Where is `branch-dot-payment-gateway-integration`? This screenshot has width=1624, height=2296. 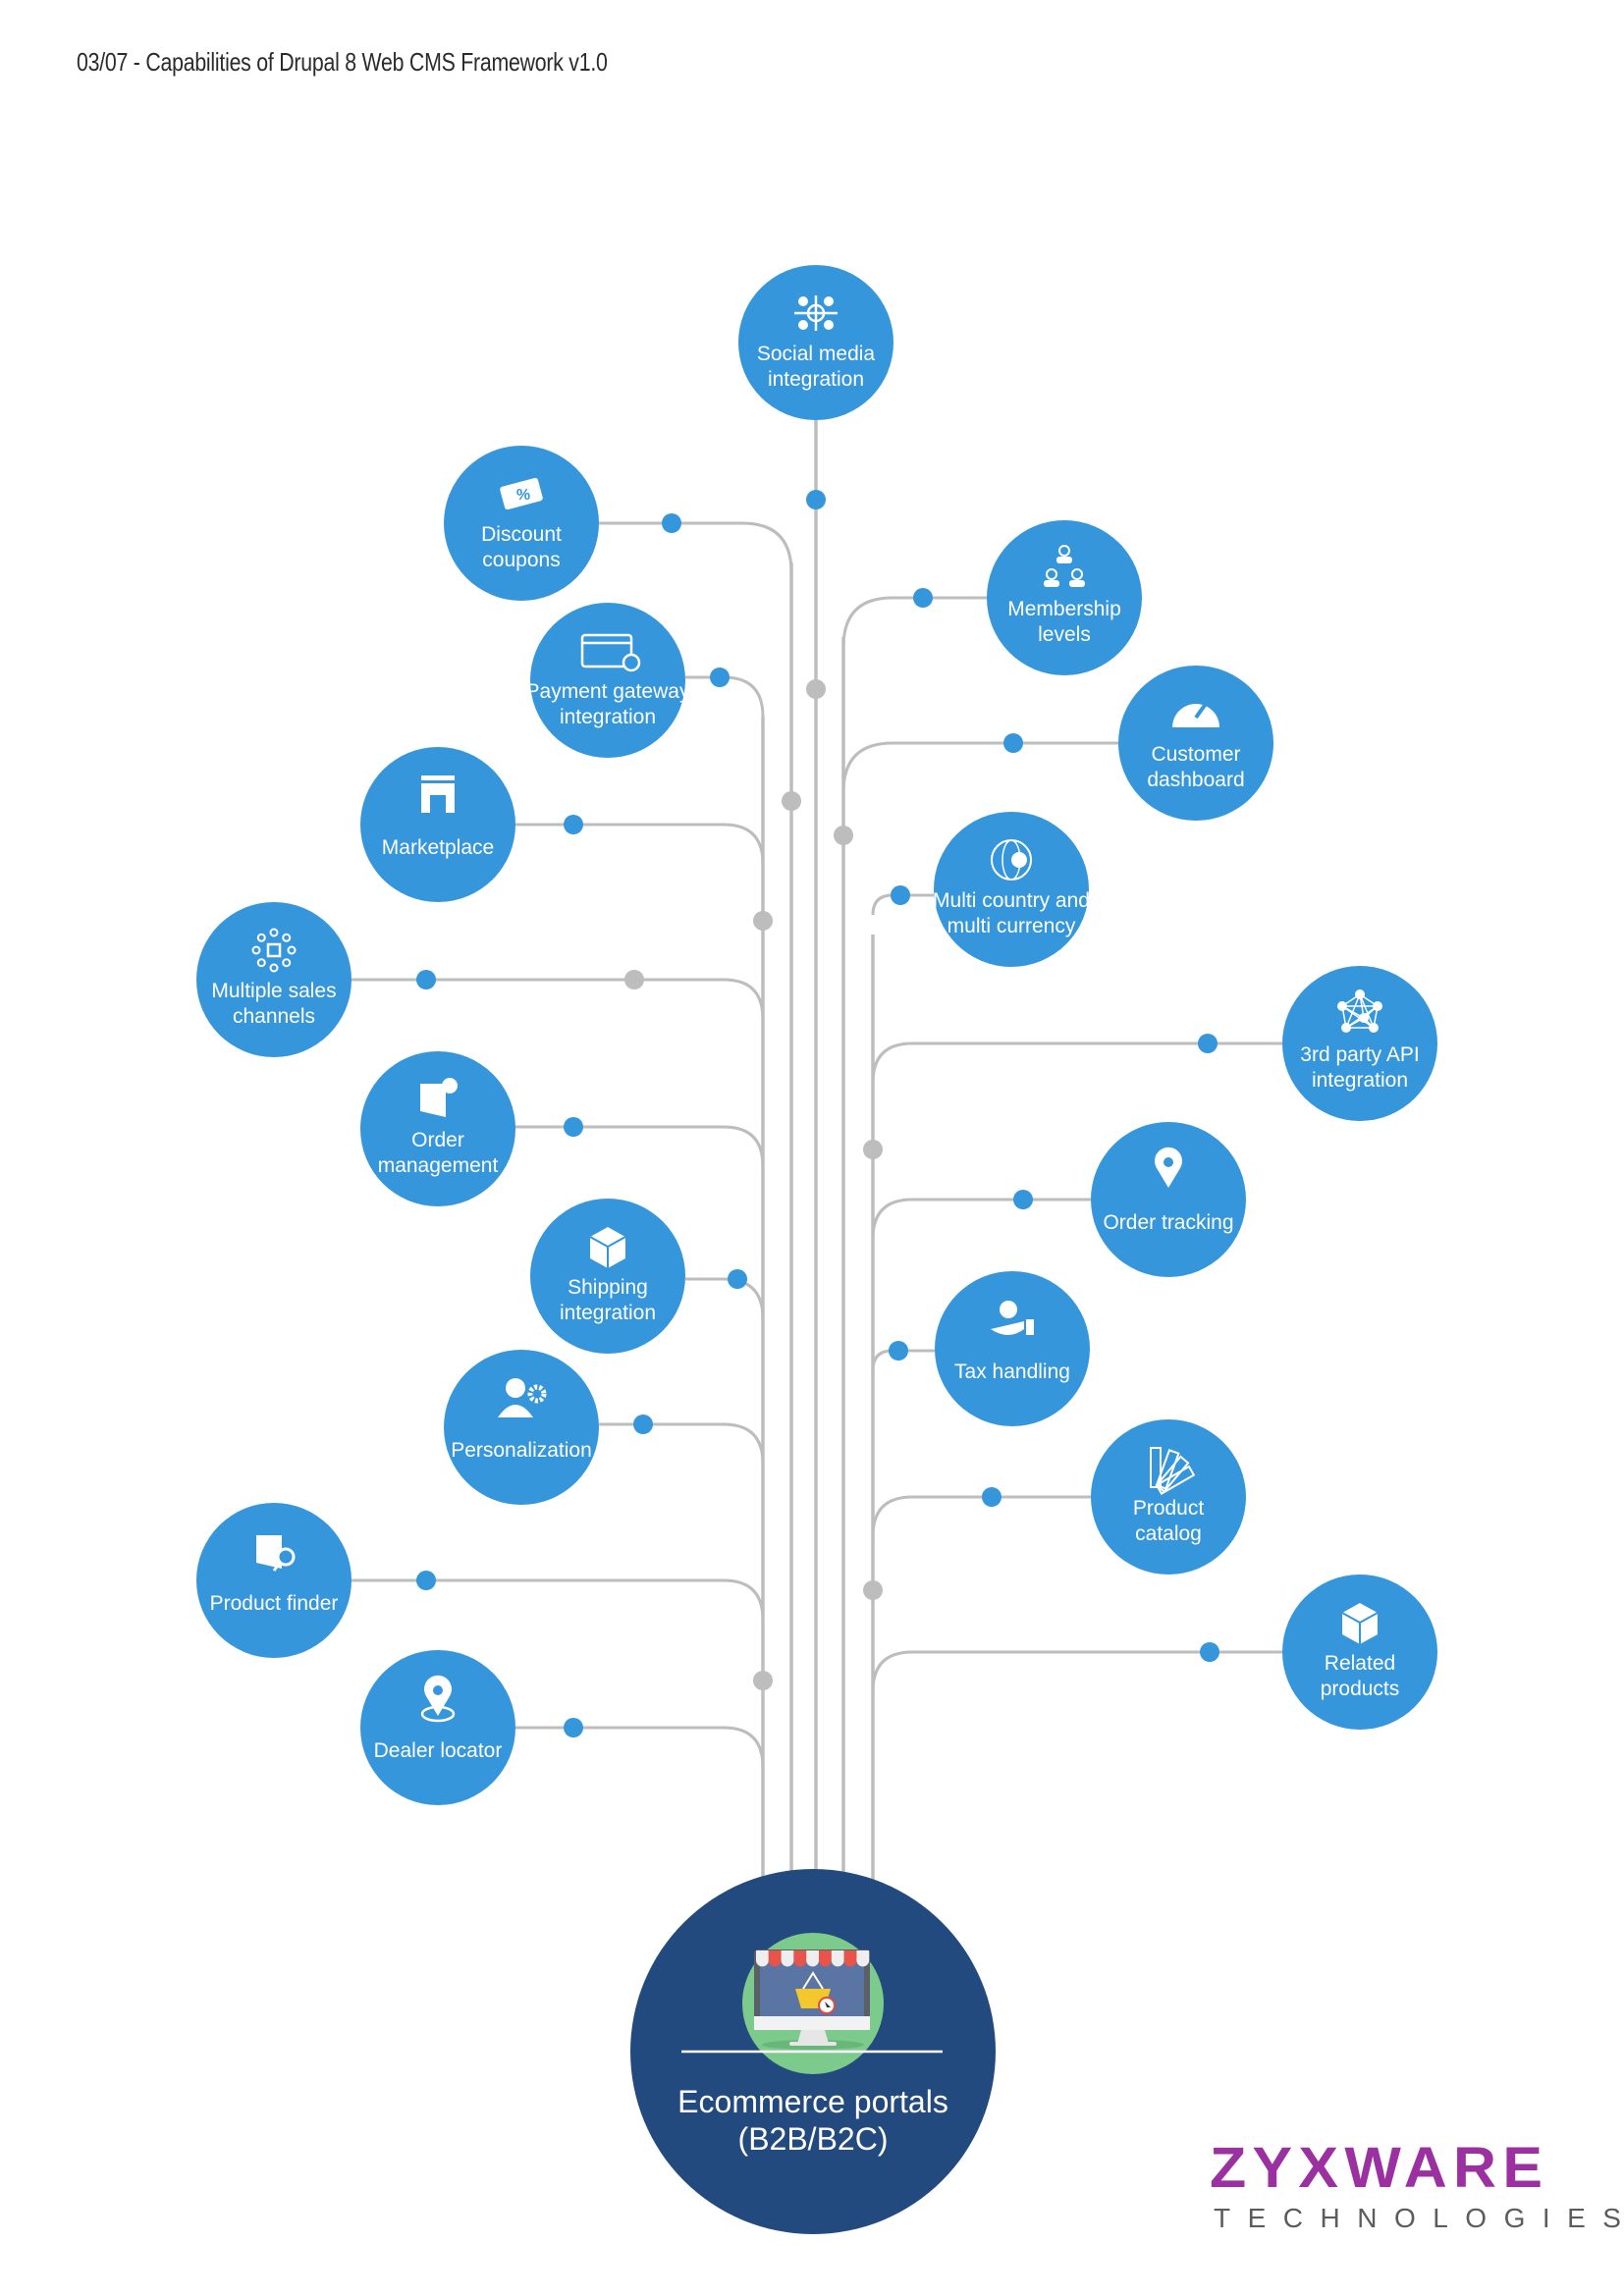
branch-dot-payment-gateway-integration is located at coordinates (720, 677).